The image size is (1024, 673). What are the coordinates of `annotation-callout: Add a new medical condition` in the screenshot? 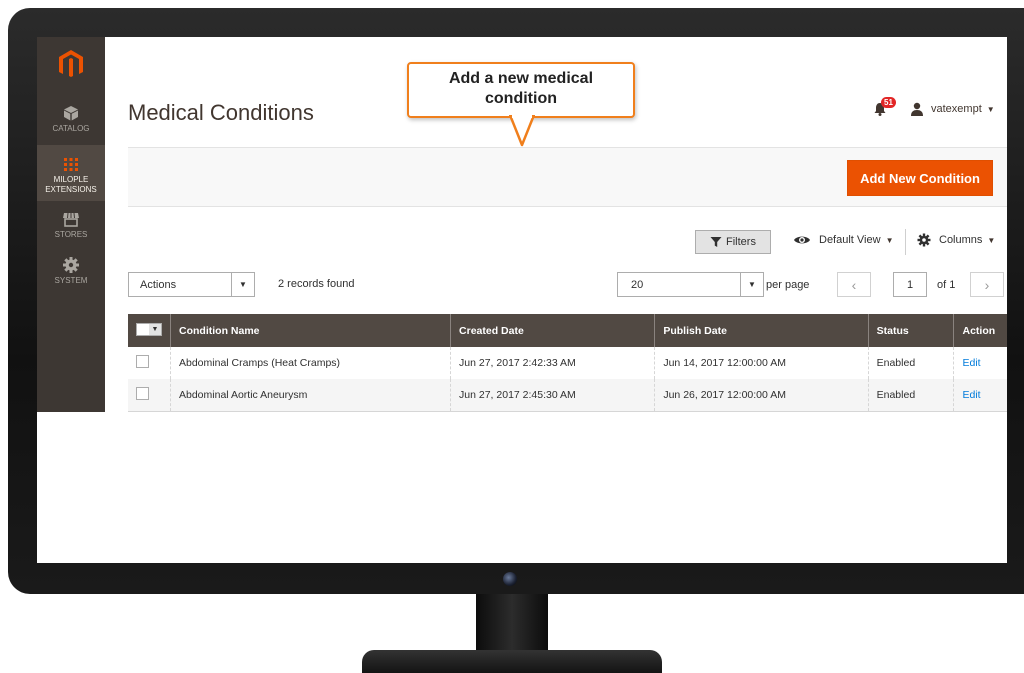 It's located at (521, 90).